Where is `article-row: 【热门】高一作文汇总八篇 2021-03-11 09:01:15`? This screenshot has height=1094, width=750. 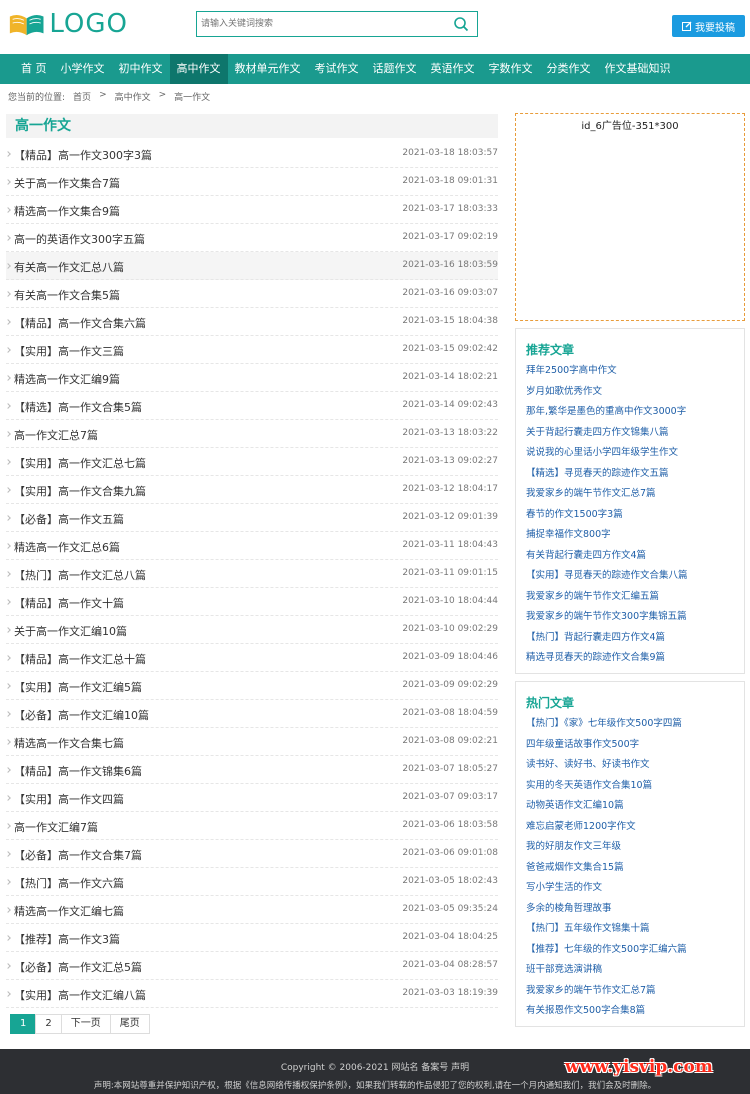 article-row: 【热门】高一作文汇总八篇 2021-03-11 09:01:15 is located at coordinates (251, 574).